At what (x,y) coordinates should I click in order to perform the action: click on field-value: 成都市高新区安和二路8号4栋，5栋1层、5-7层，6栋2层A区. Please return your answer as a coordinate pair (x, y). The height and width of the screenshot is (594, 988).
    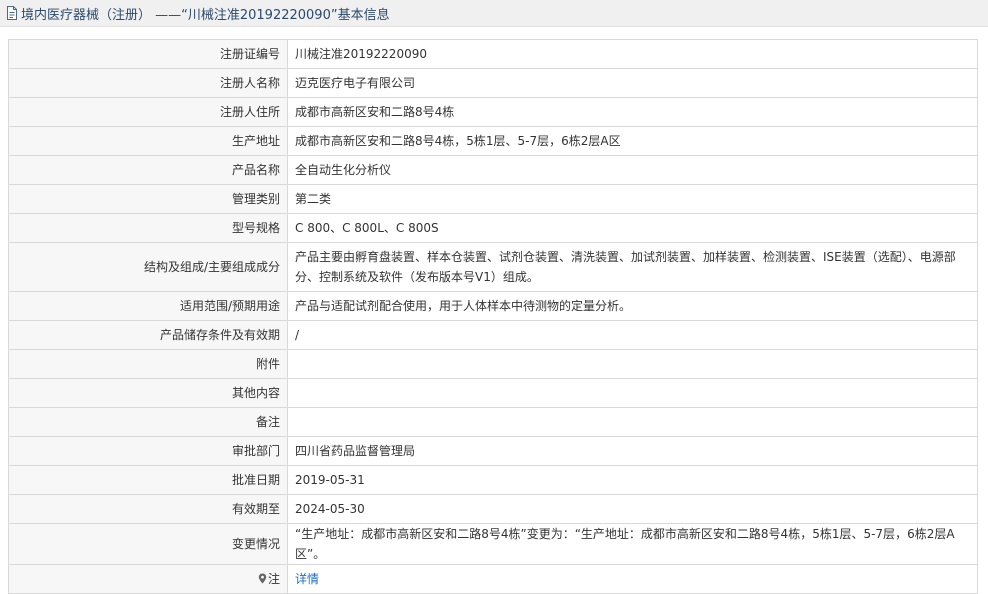
    Looking at the image, I should click on (632, 141).